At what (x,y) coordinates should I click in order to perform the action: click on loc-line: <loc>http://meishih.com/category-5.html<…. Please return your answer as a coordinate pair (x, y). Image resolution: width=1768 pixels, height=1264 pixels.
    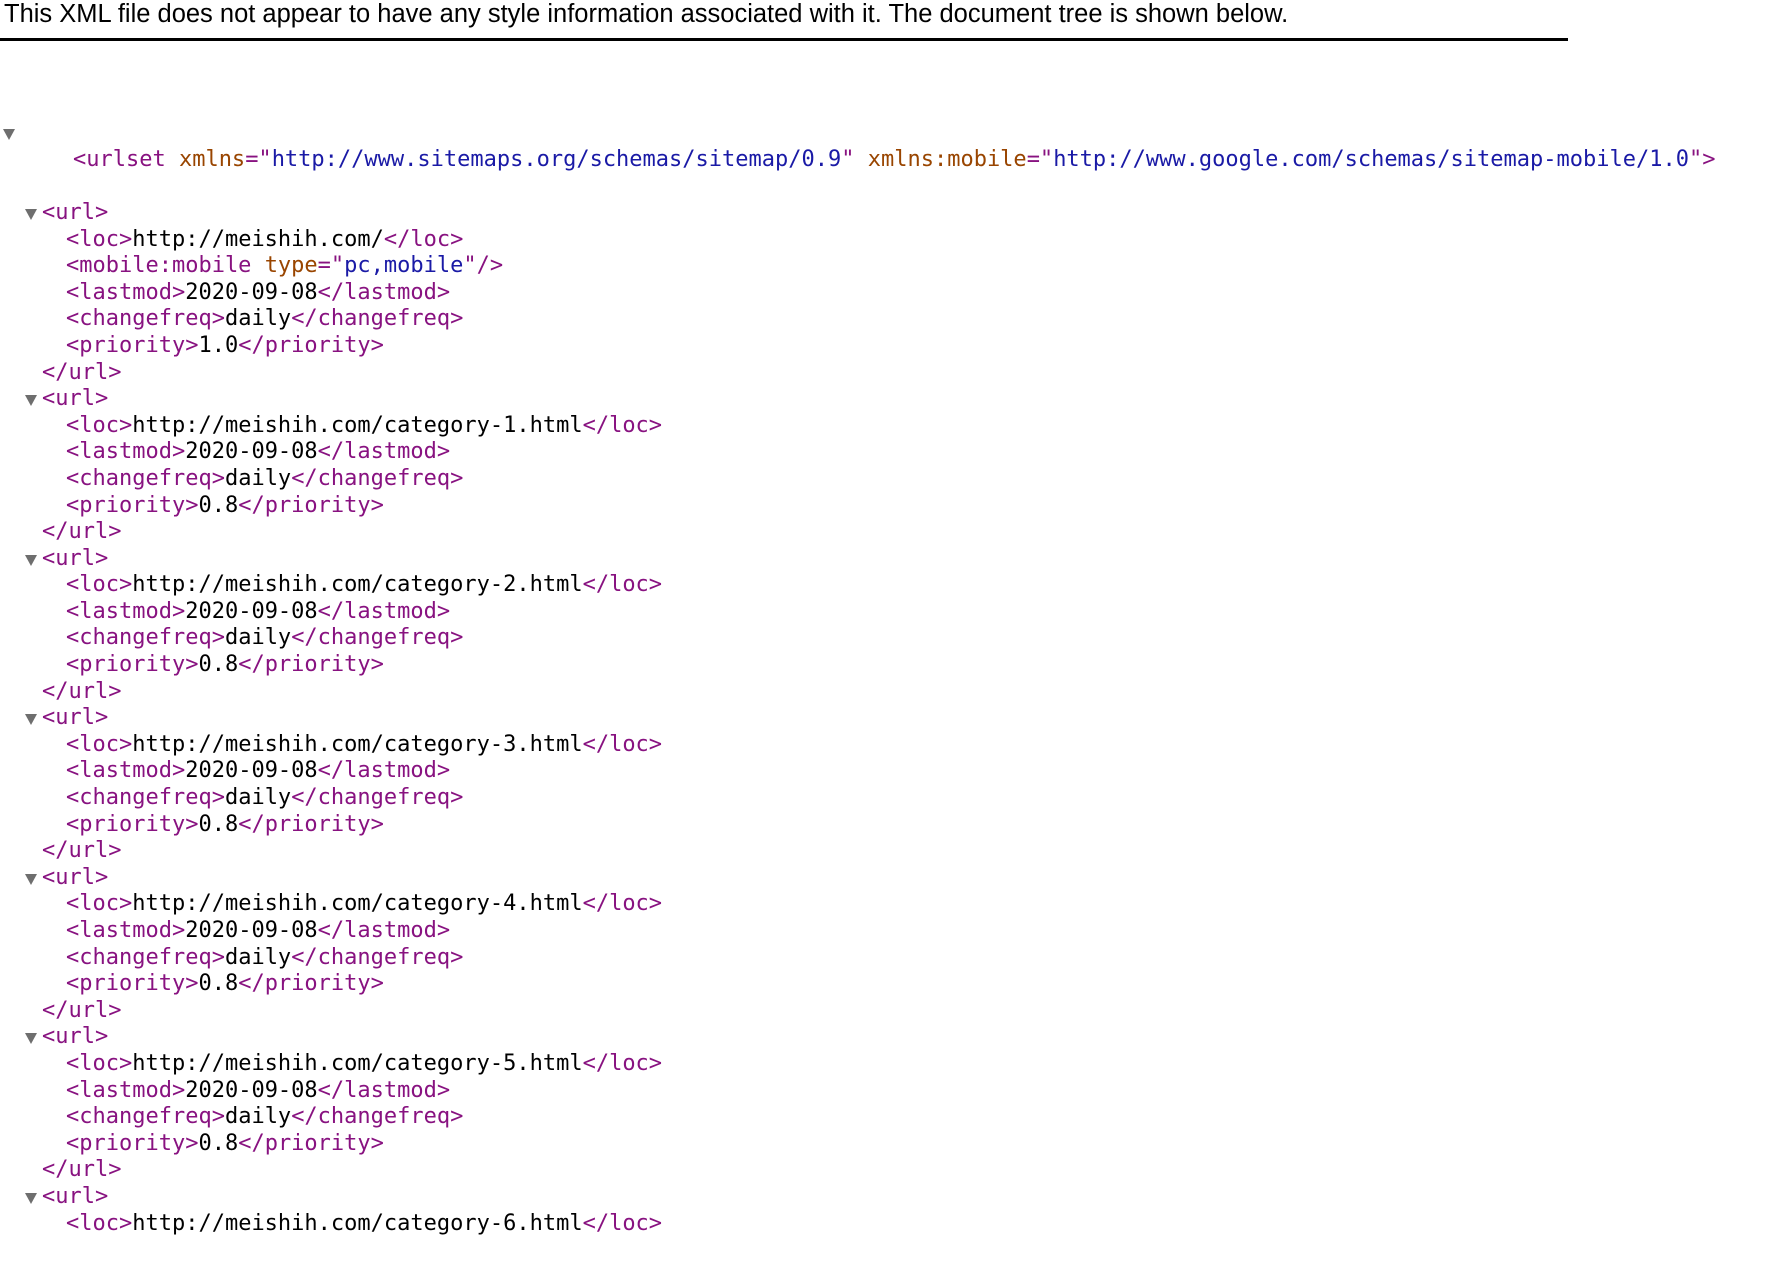
    Looking at the image, I should click on (784, 1064).